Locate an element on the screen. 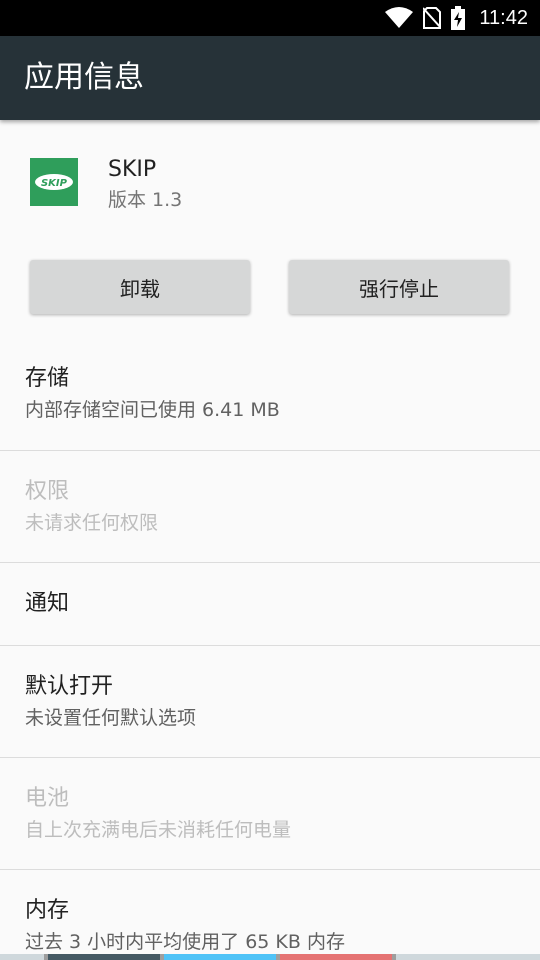 Image resolution: width=540 pixels, height=960 pixels. memory-title: 内存 is located at coordinates (47, 910).